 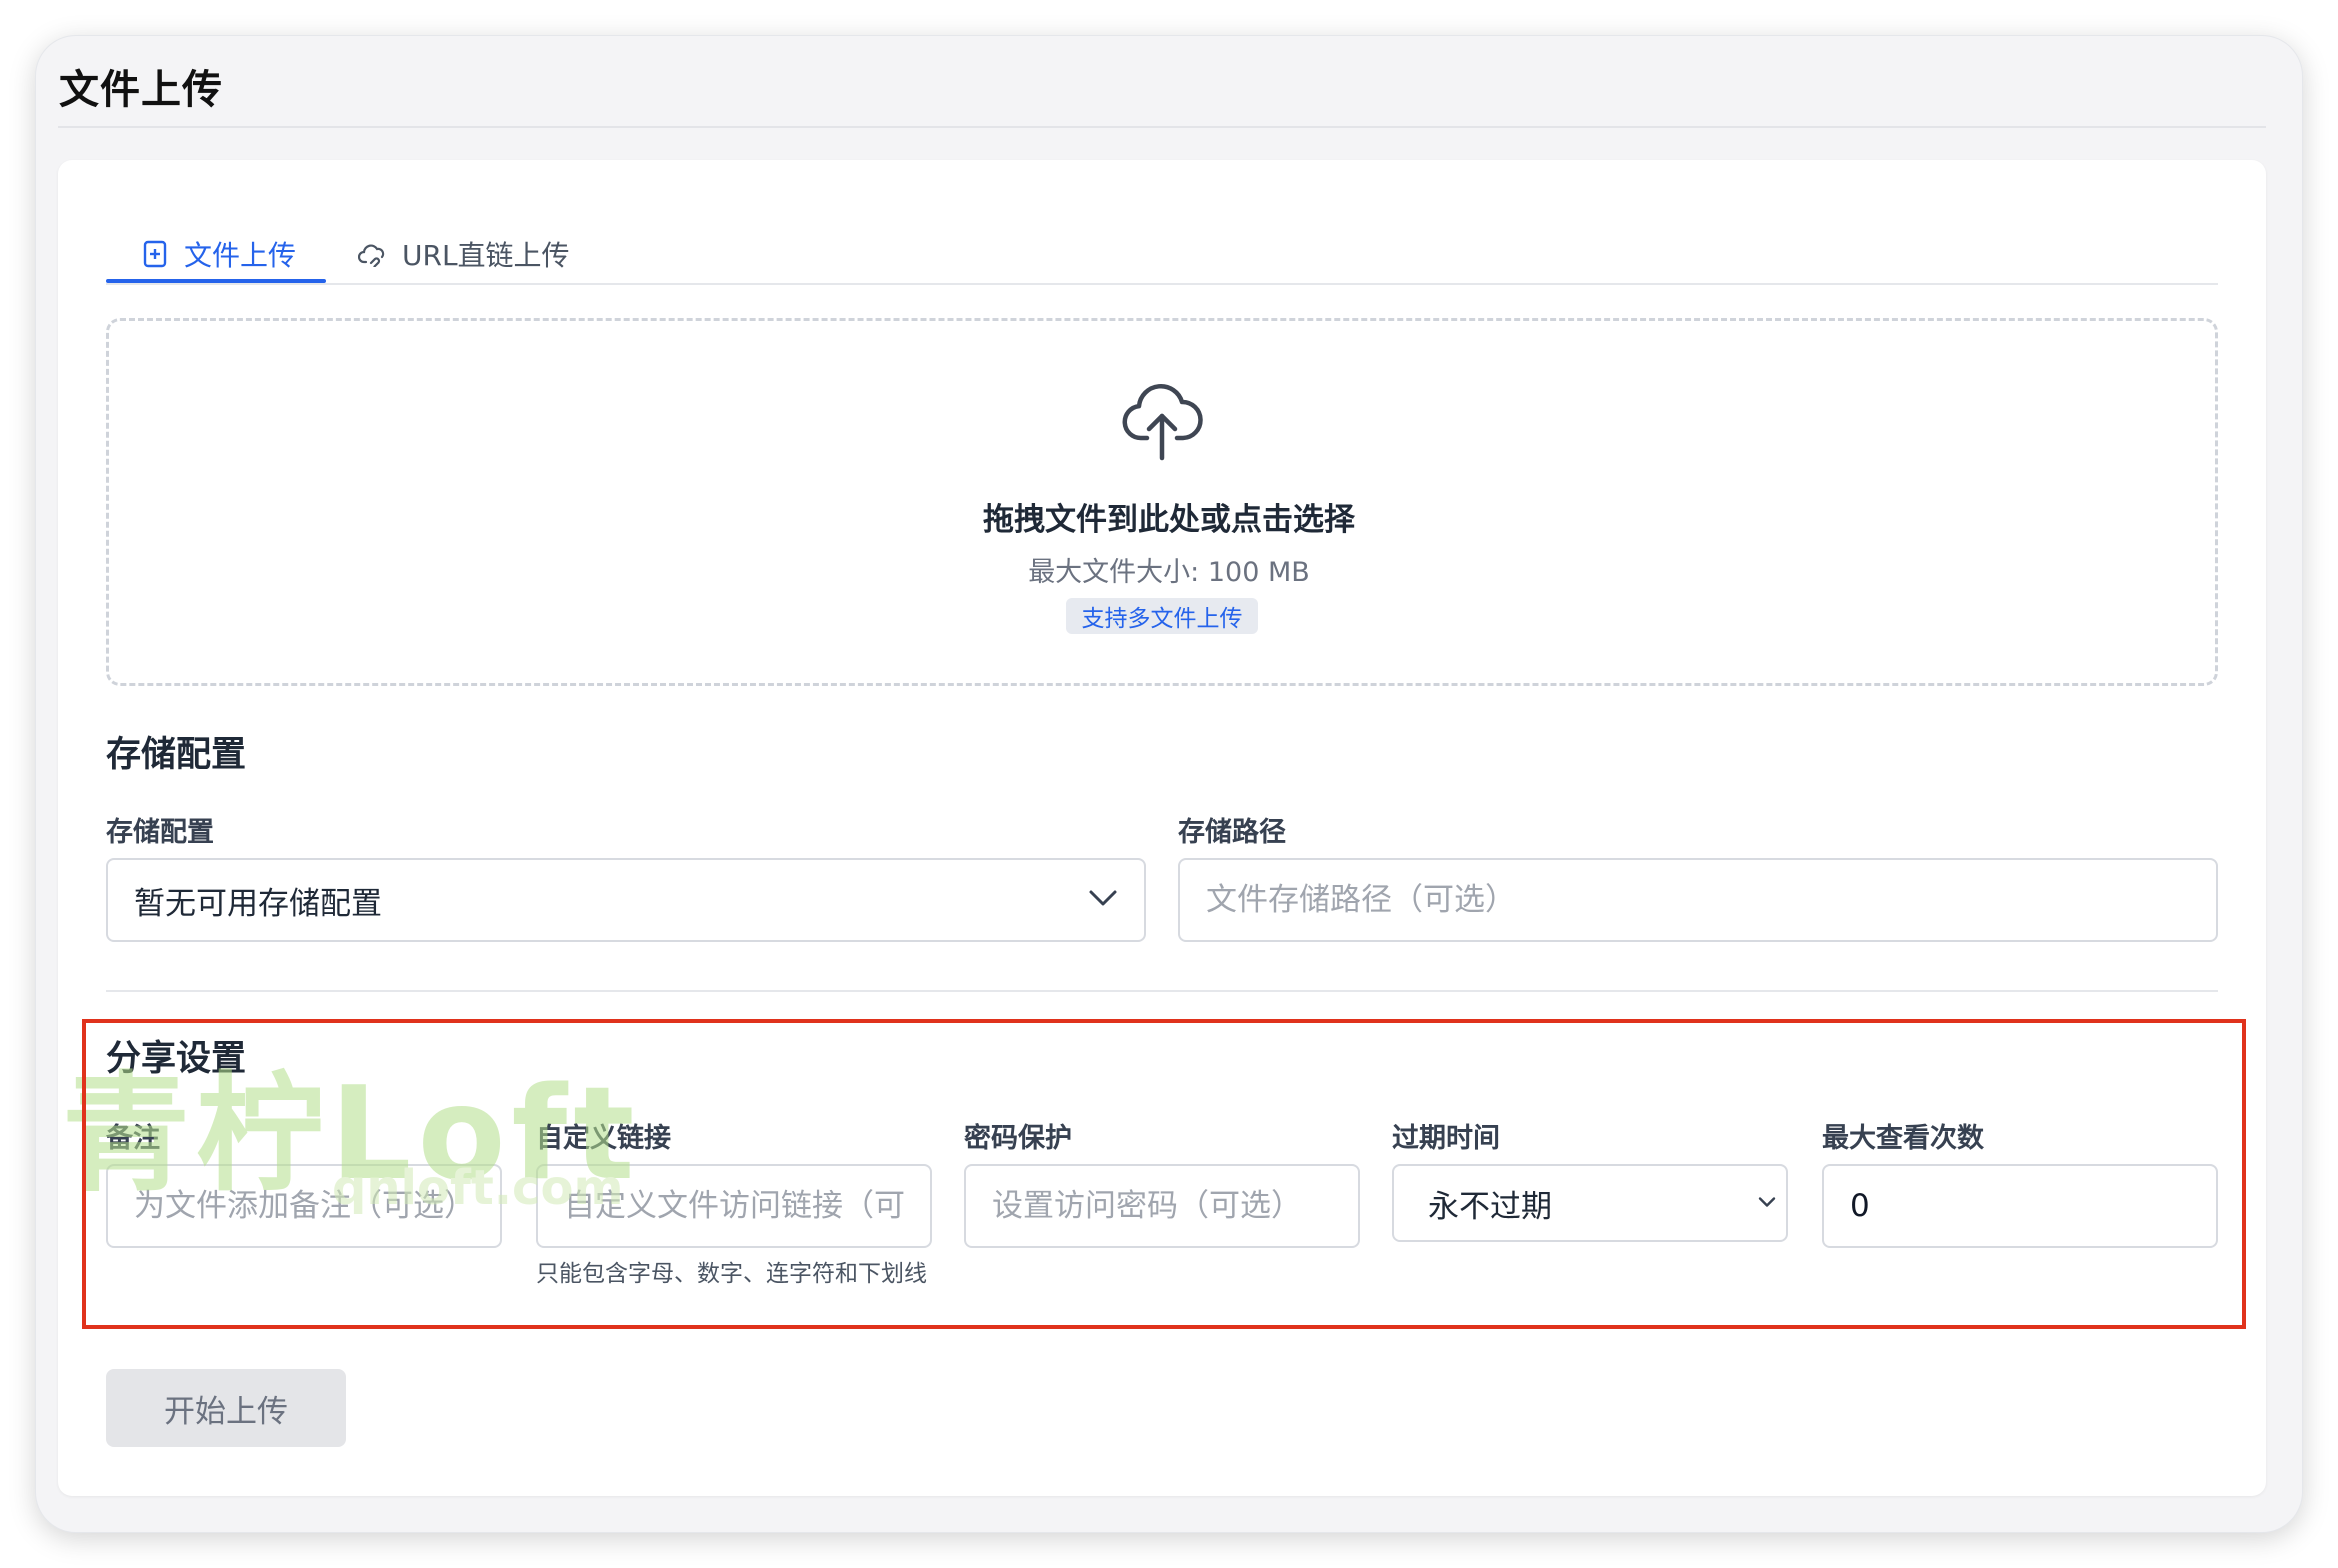 What do you see at coordinates (1162, 127) in the screenshot?
I see `title-divider` at bounding box center [1162, 127].